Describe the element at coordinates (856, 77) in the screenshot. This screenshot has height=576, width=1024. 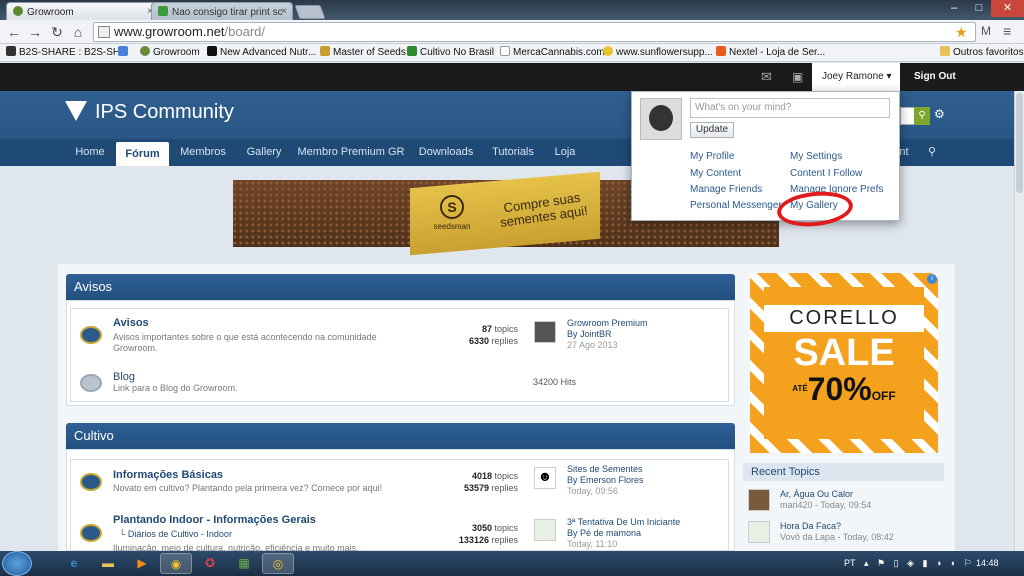
I see `user-menu-toggle: Joey Ramone ▾` at that location.